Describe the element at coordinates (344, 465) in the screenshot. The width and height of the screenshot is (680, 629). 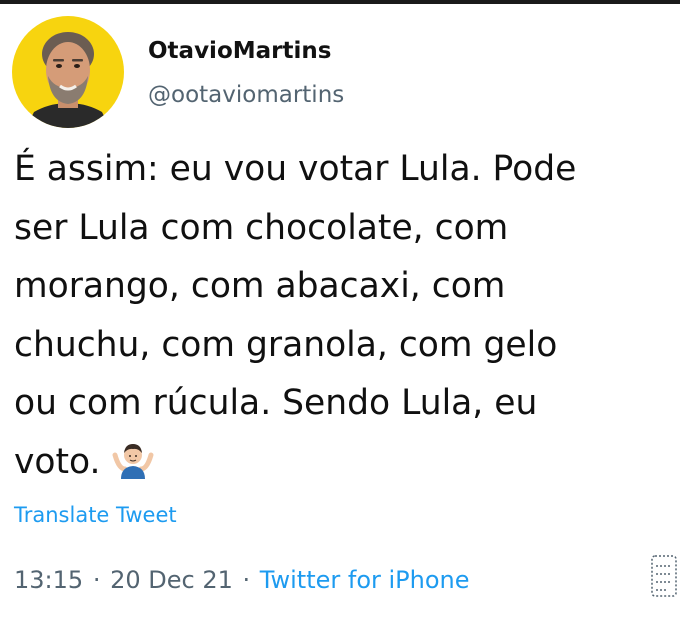
I see `tweet-last-line: voto.` at that location.